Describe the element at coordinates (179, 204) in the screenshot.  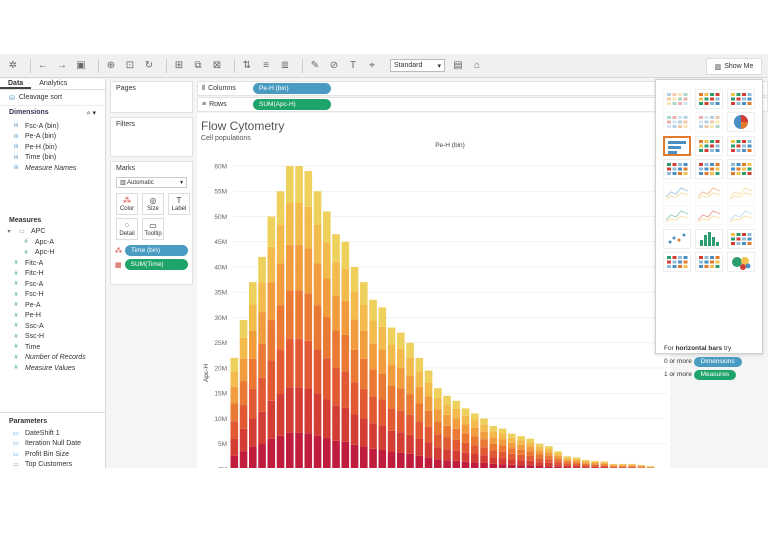
I see `label-button: T Label` at that location.